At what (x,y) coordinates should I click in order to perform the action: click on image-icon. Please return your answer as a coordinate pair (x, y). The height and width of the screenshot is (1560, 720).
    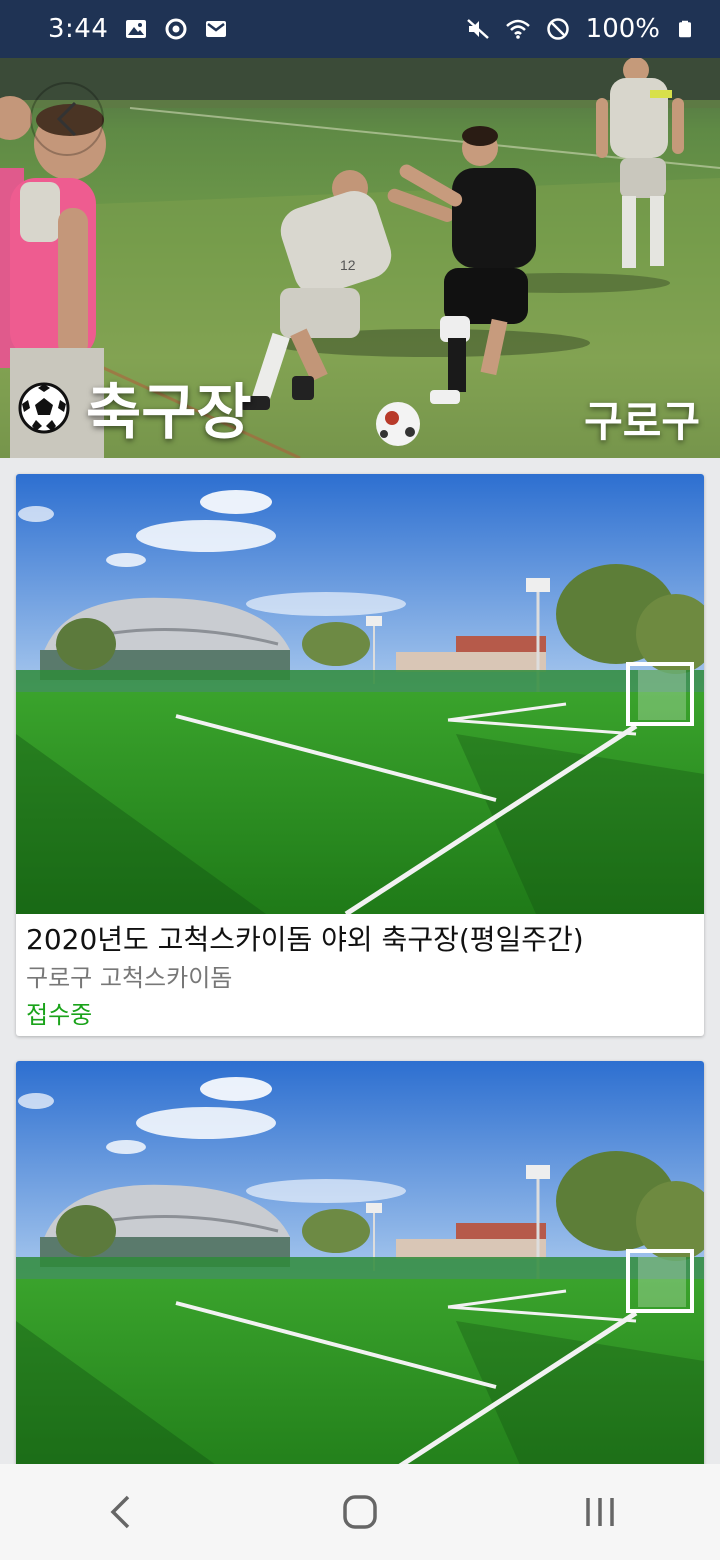
    Looking at the image, I should click on (136, 29).